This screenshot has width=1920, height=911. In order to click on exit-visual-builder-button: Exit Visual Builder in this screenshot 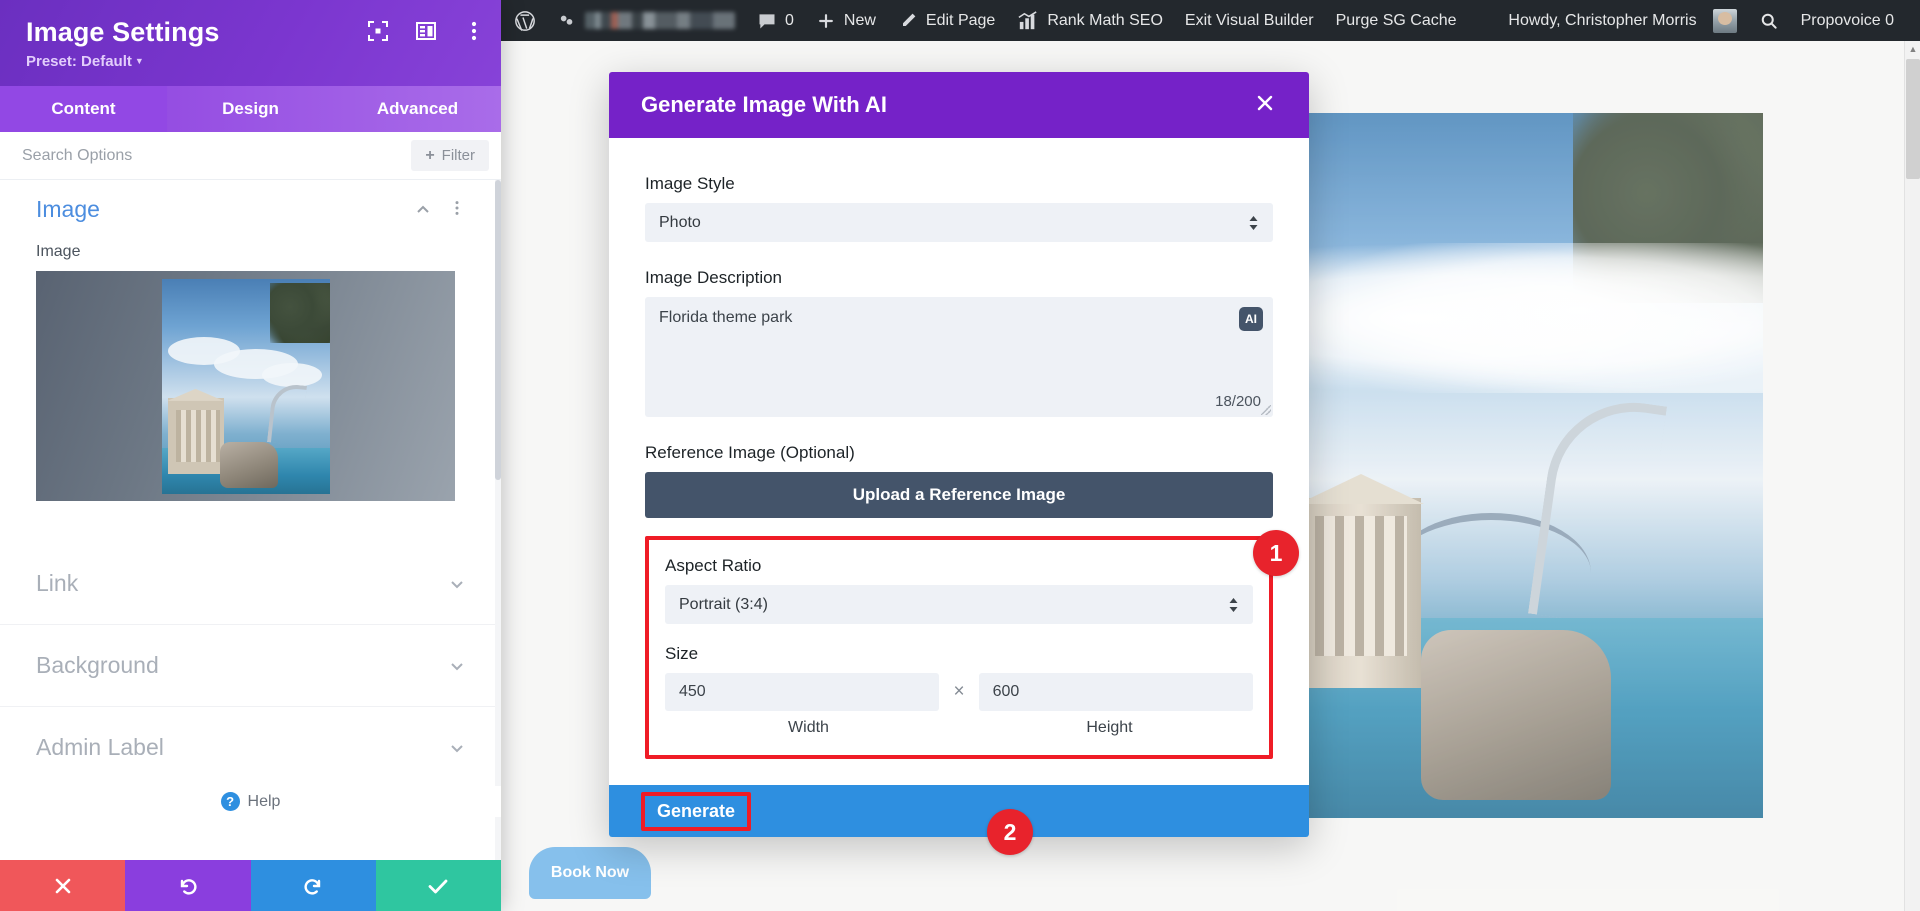, I will do `click(1249, 20)`.